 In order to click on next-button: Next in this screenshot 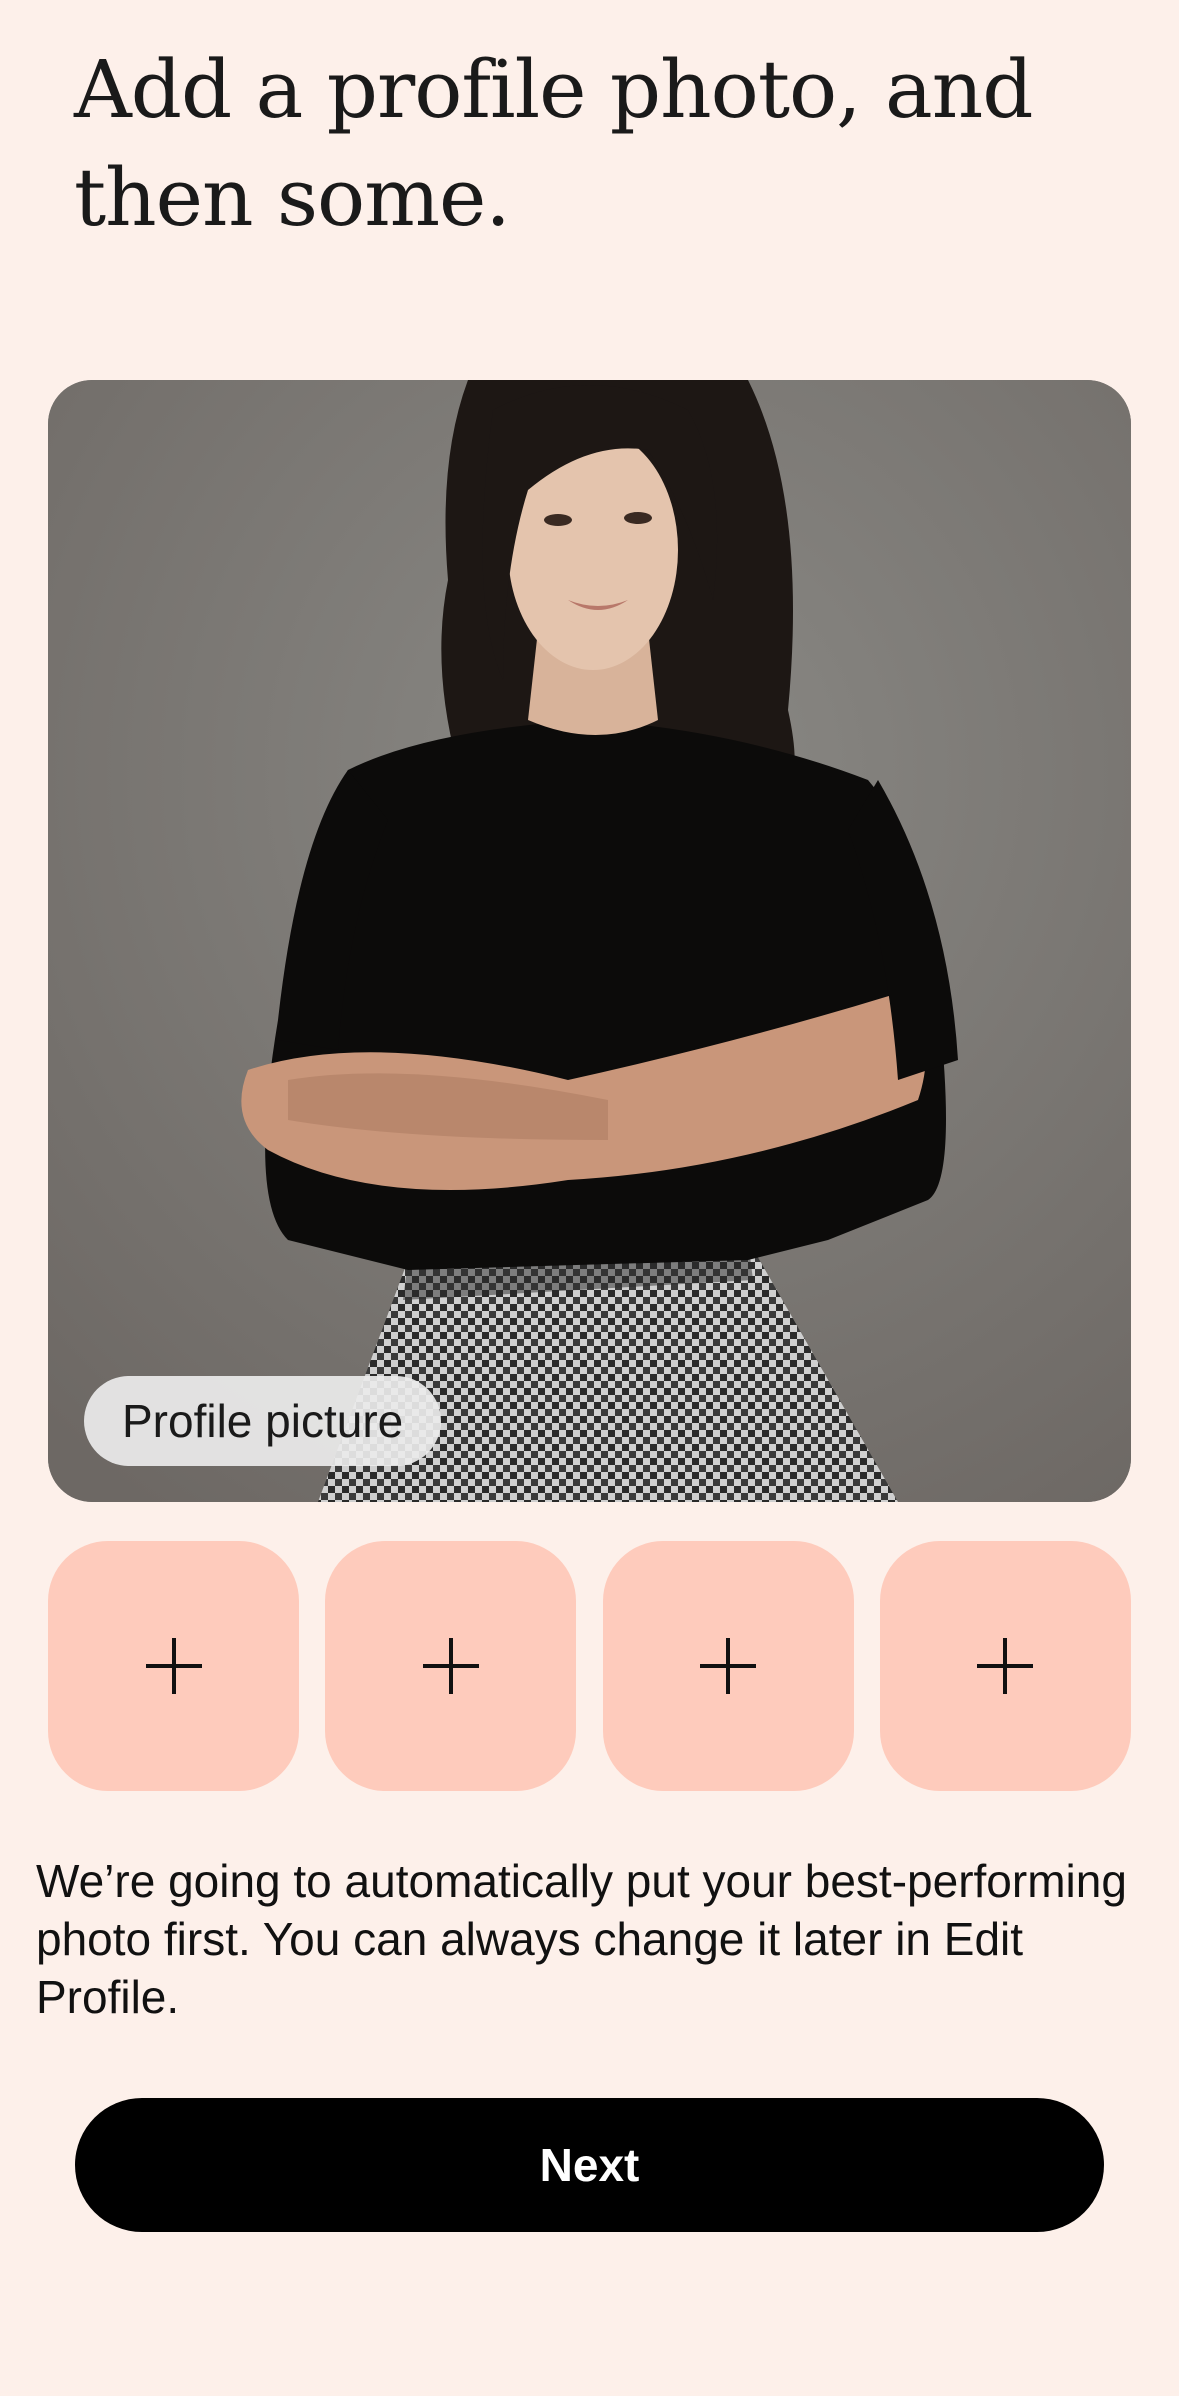, I will do `click(589, 2165)`.